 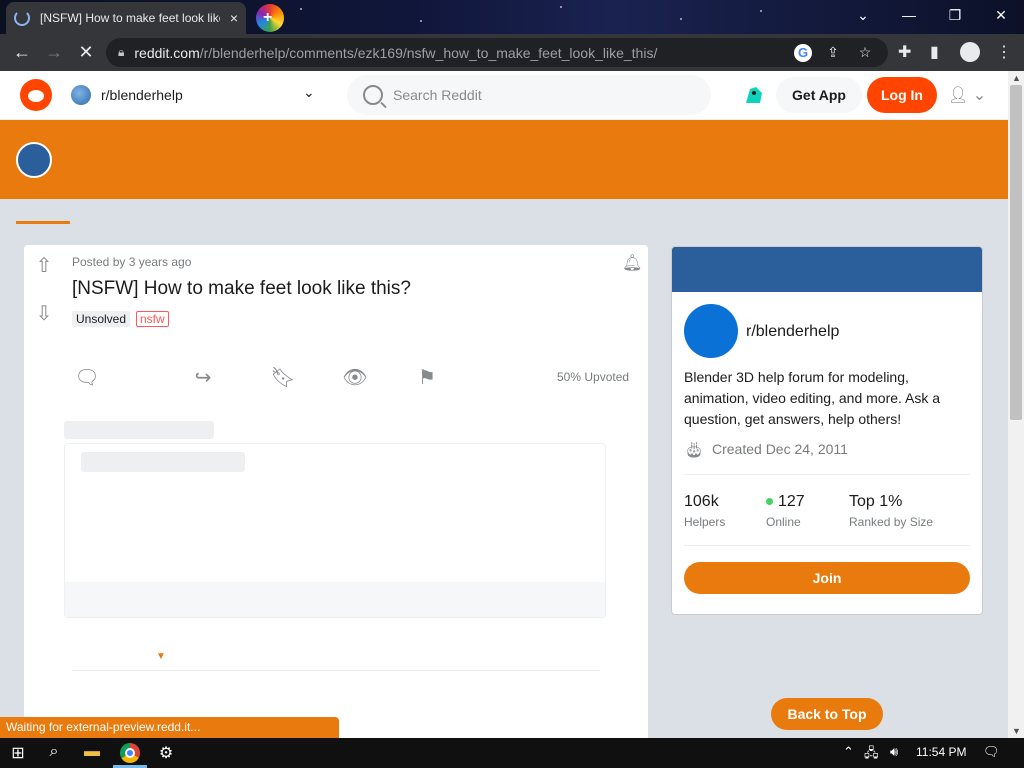 What do you see at coordinates (87, 378) in the screenshot?
I see `comment-icon: 🗨︎` at bounding box center [87, 378].